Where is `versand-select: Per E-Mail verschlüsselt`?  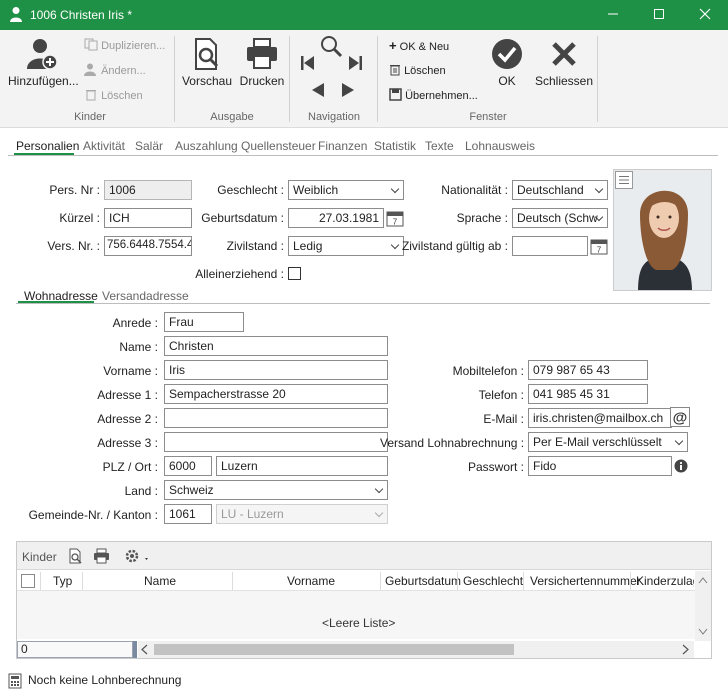
versand-select: Per E-Mail verschlüsselt is located at coordinates (608, 442).